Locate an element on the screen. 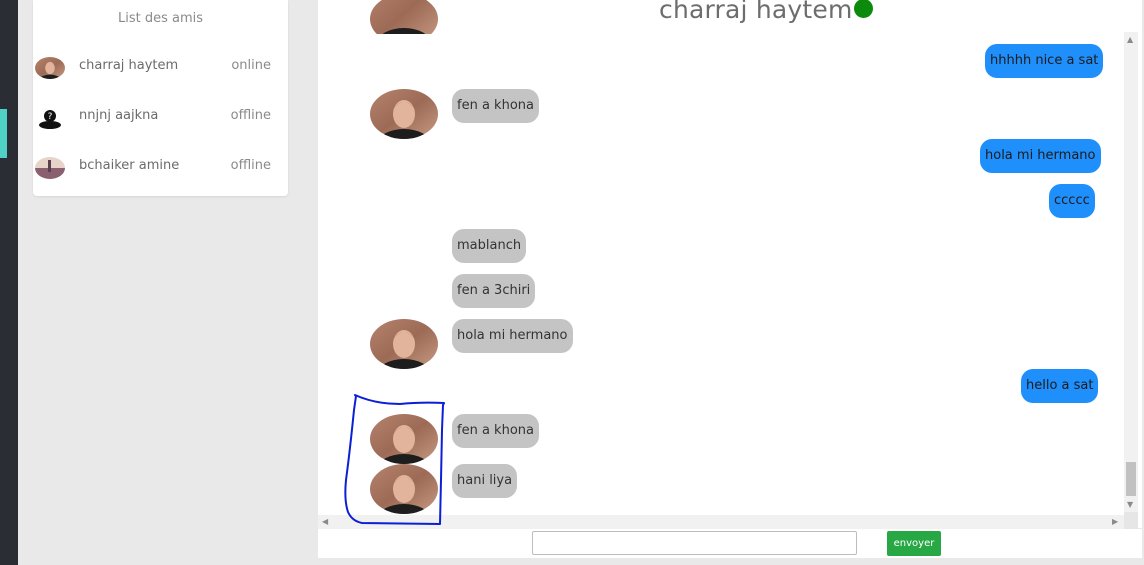  friends-list-title: List des amis is located at coordinates (160, 18).